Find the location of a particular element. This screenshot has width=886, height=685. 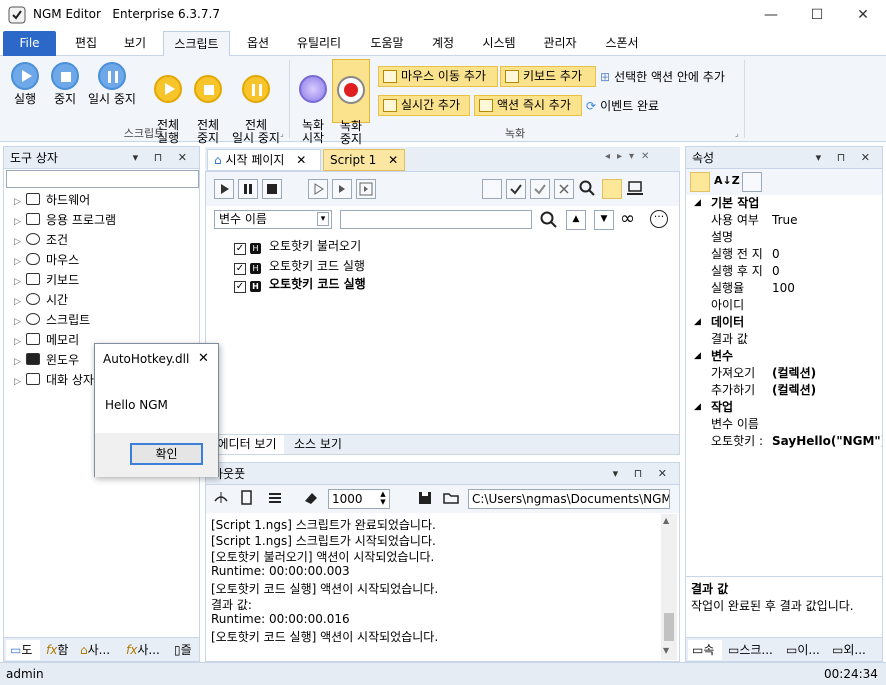

property-pages-icon is located at coordinates (752, 182).